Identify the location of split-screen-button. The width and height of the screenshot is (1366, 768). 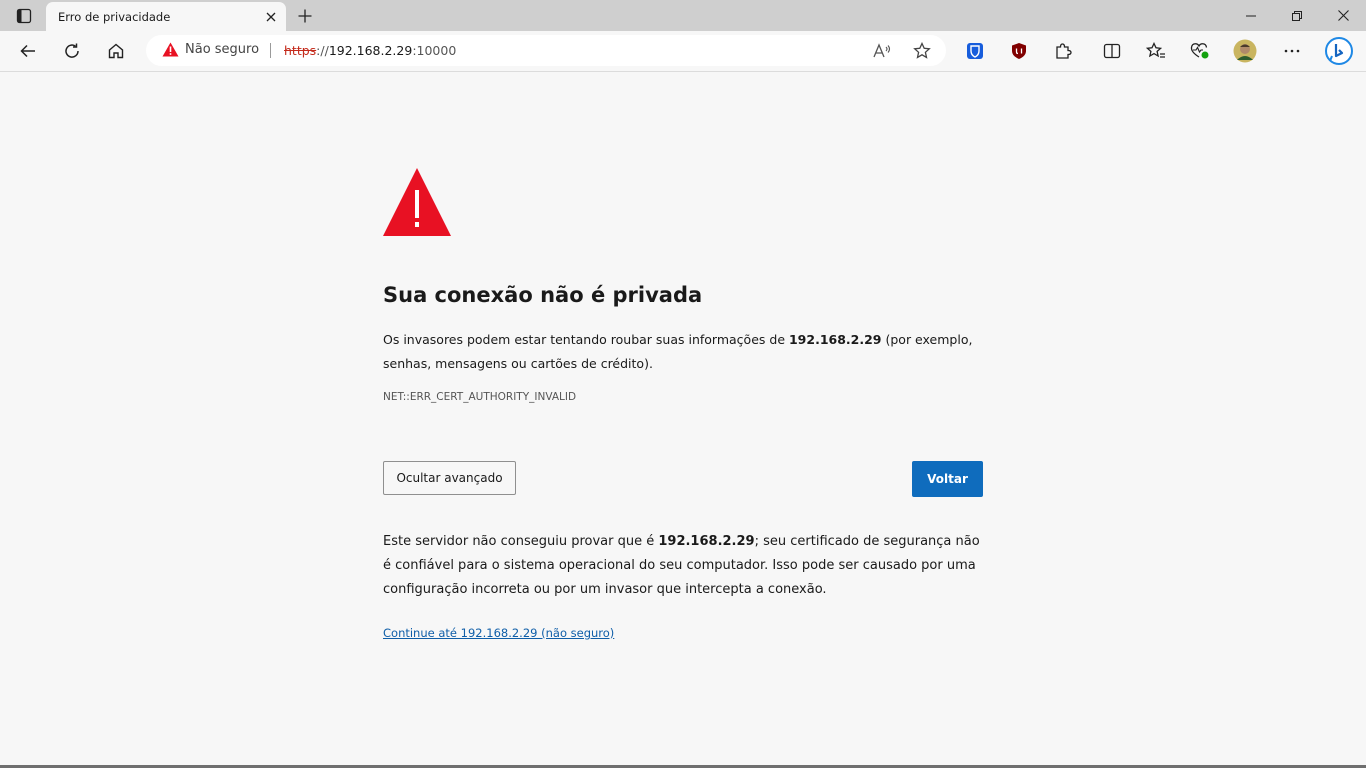
(1112, 51).